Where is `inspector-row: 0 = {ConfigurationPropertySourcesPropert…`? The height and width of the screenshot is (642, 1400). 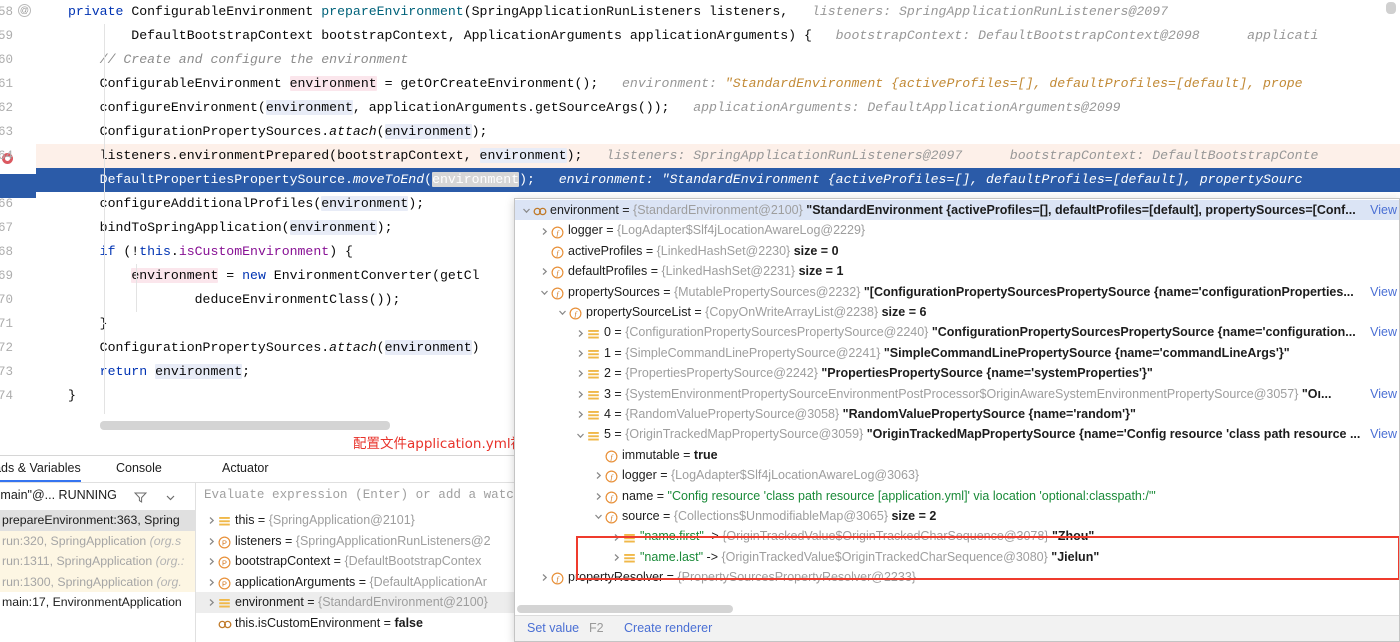 inspector-row: 0 = {ConfigurationPropertySourcesPropert… is located at coordinates (957, 332).